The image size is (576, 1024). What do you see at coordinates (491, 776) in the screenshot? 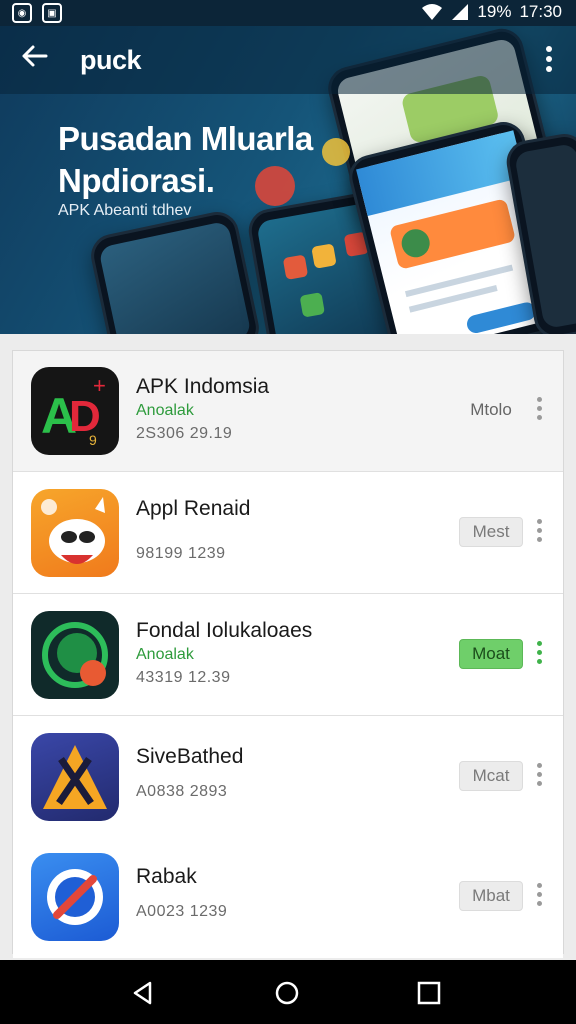
I see `install-button: Mcat` at bounding box center [491, 776].